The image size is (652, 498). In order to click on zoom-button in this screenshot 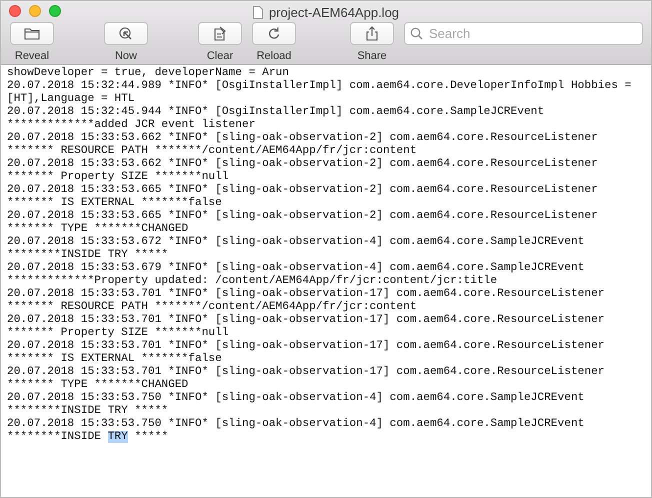, I will do `click(55, 10)`.